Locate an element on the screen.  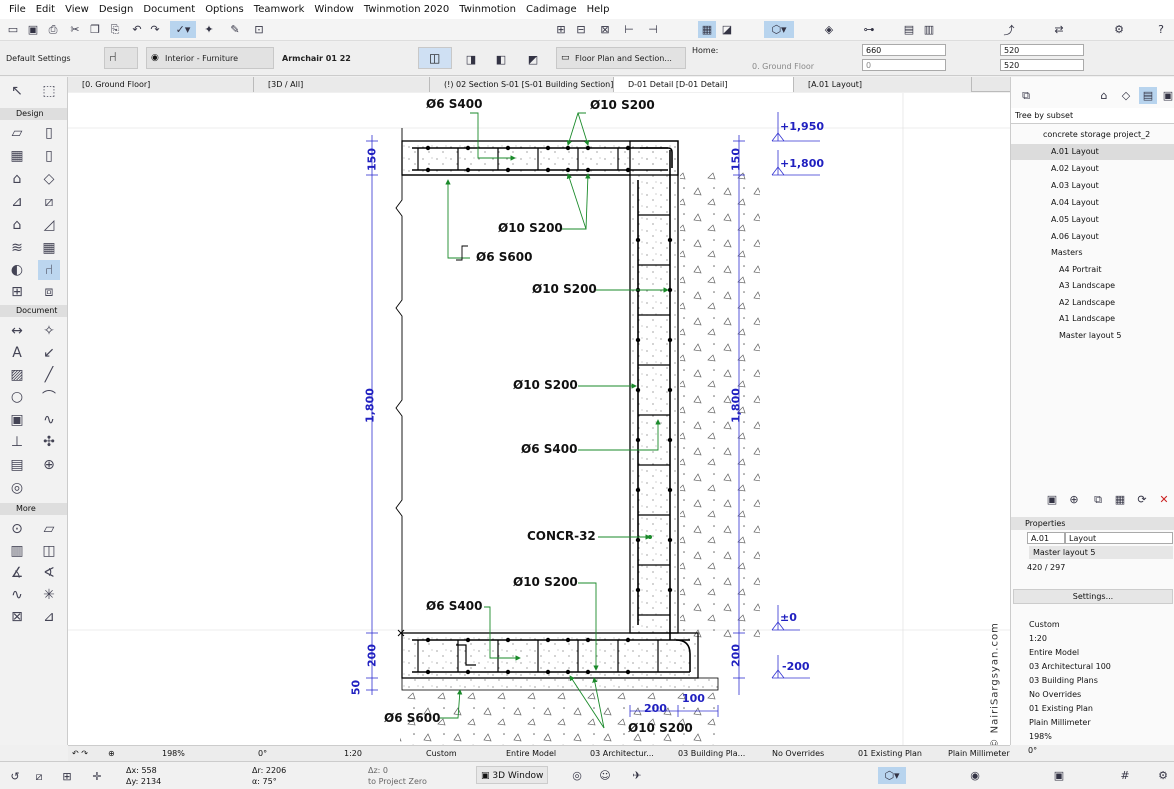
skylight-icon: ▱ is located at coordinates (49, 529).